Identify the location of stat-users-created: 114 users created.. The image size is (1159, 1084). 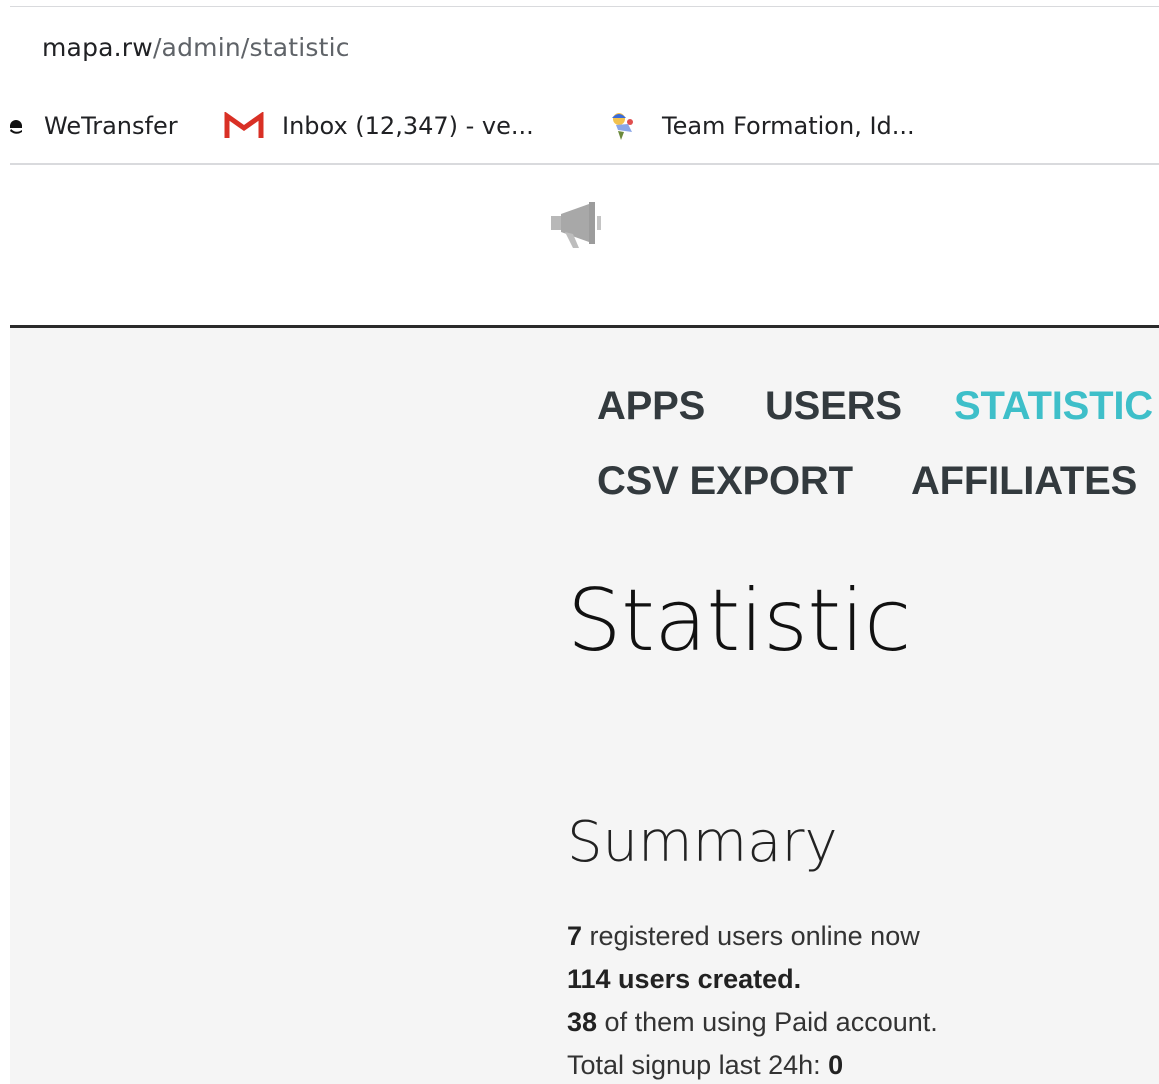
(684, 979).